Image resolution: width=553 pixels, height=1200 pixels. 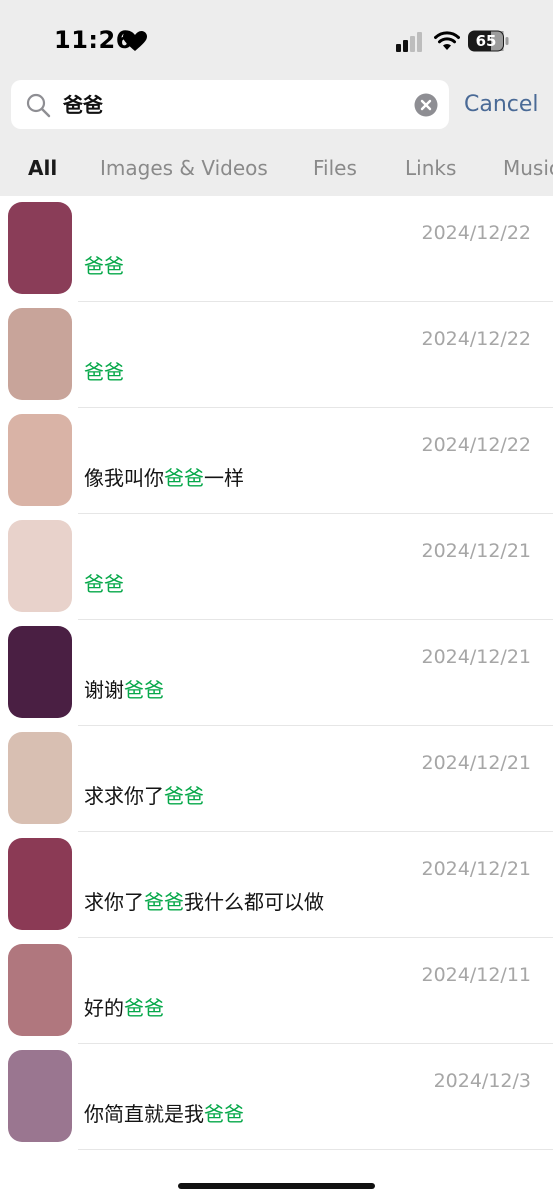 I want to click on result-snippet: 谢谢爸爸, so click(x=124, y=688).